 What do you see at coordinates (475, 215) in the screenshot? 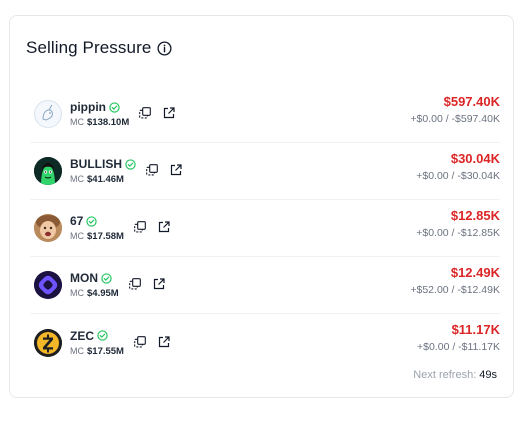
I see `sell-amount: $12.85K` at bounding box center [475, 215].